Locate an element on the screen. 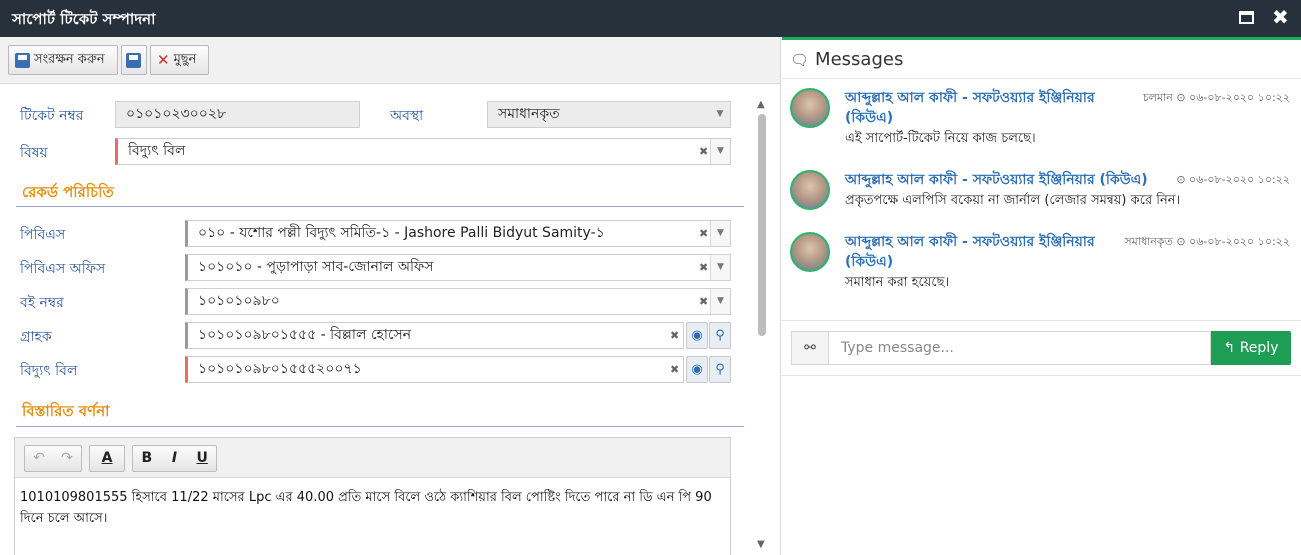 The height and width of the screenshot is (555, 1301). format-group: B I U is located at coordinates (174, 458).